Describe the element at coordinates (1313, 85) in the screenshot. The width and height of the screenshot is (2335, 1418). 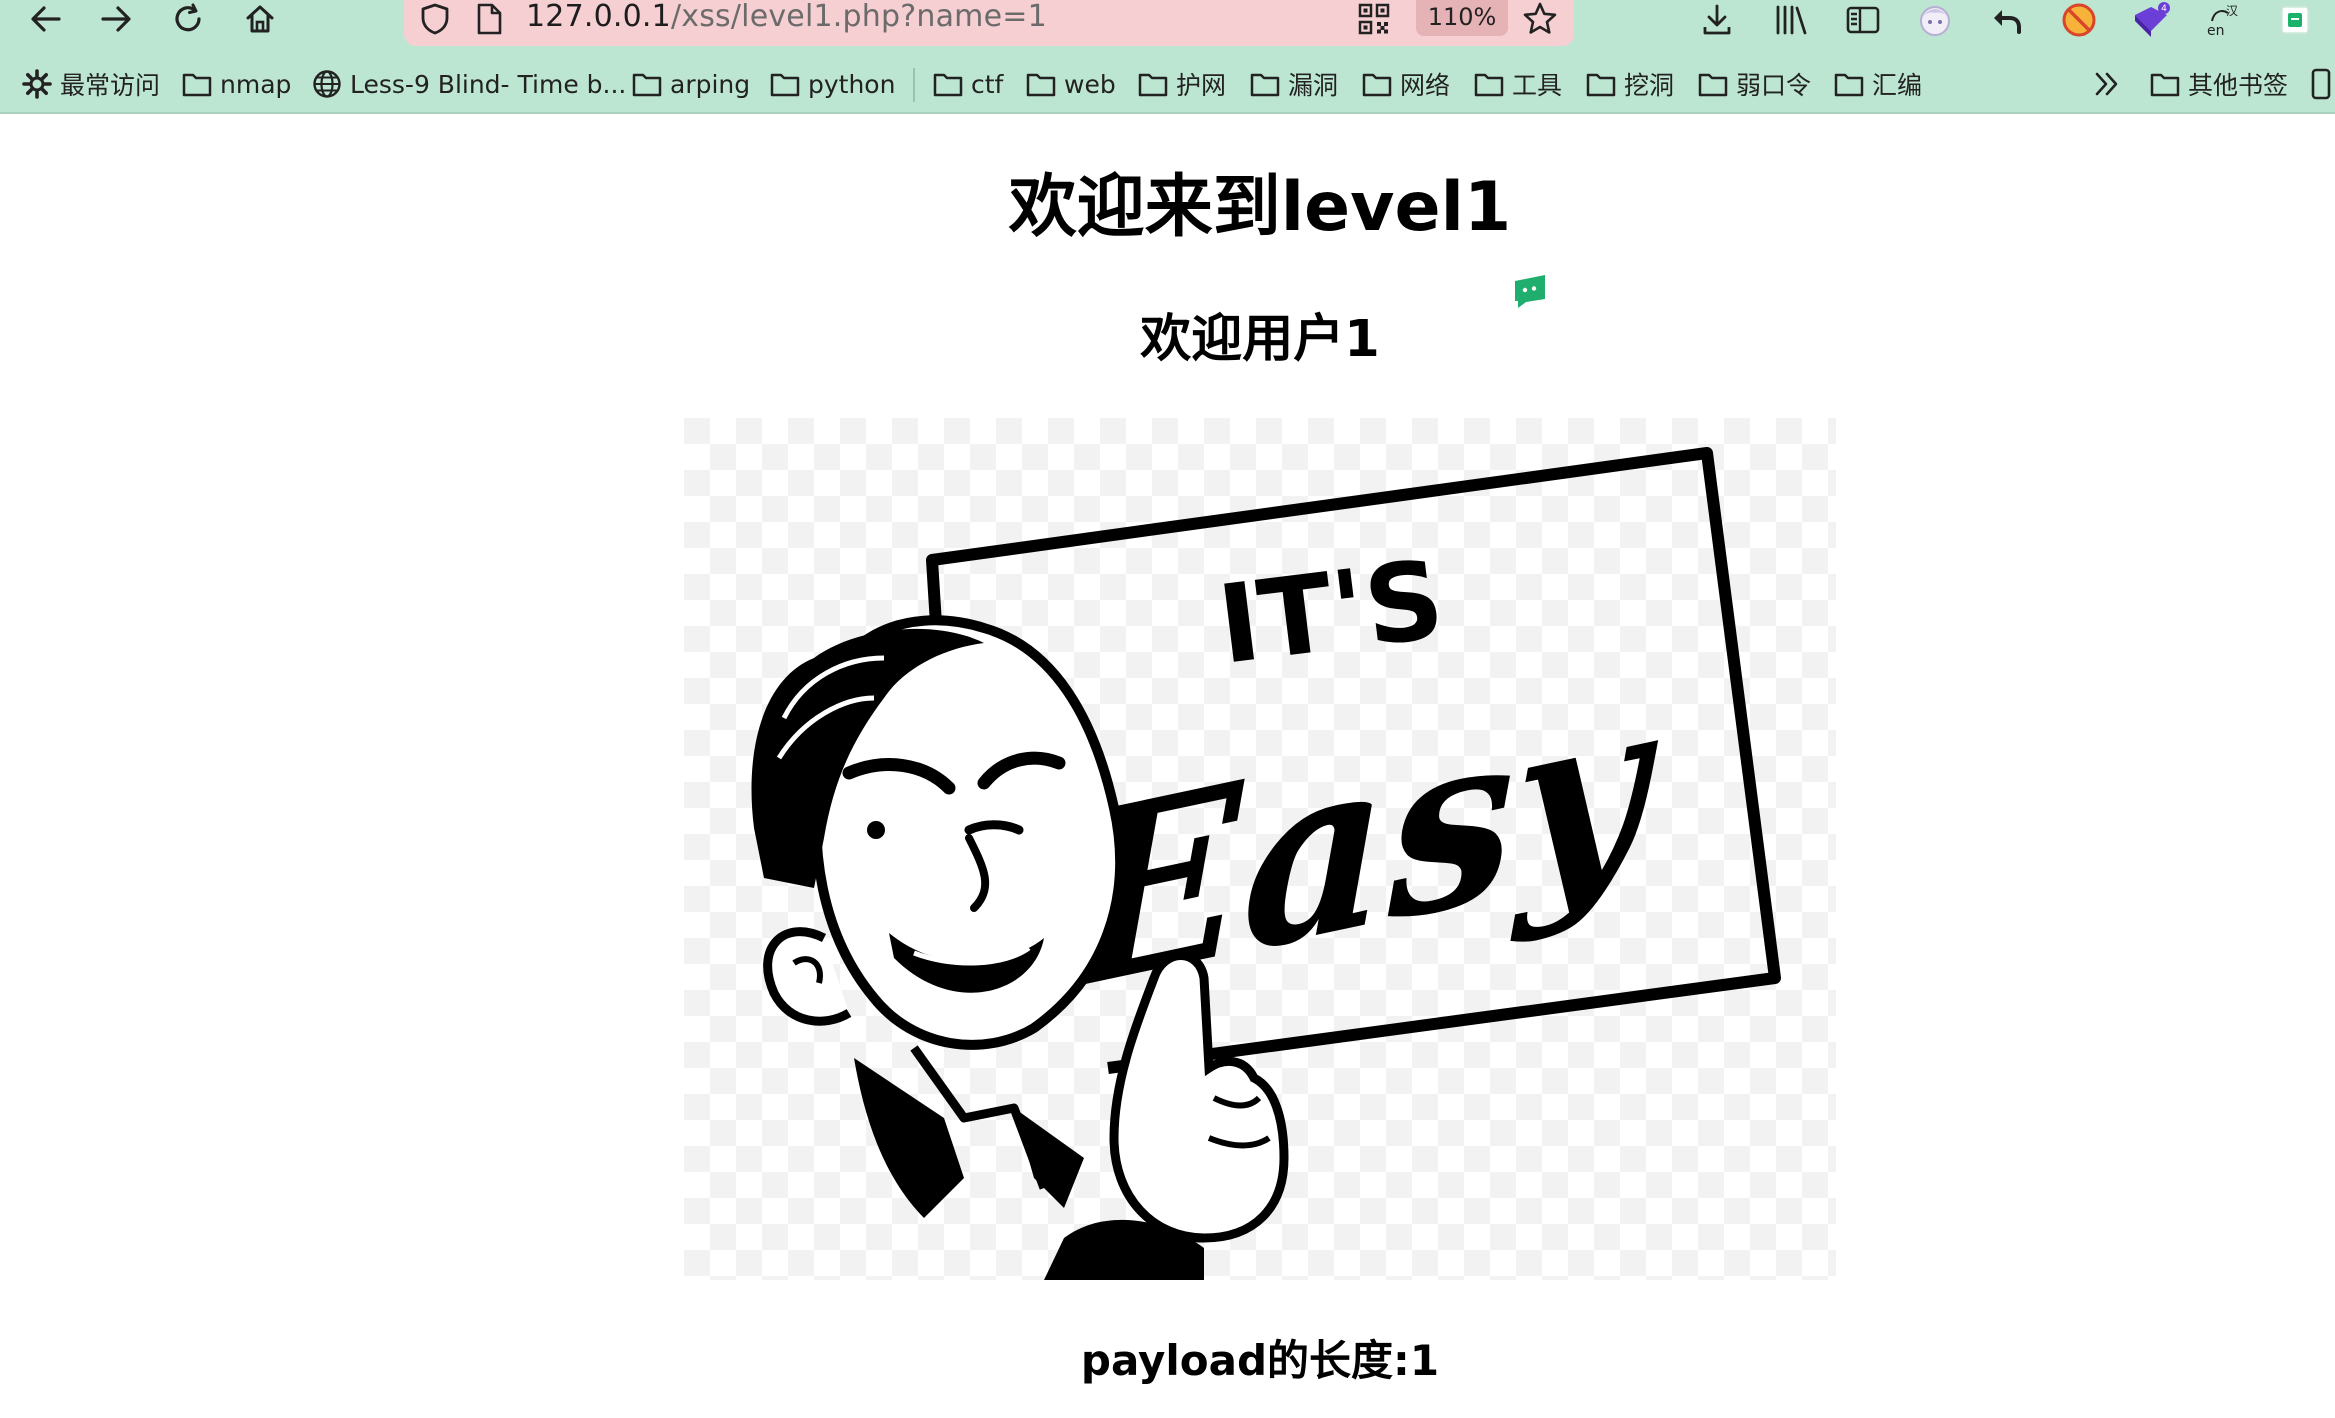
I see `bookmark-label: 漏洞` at that location.